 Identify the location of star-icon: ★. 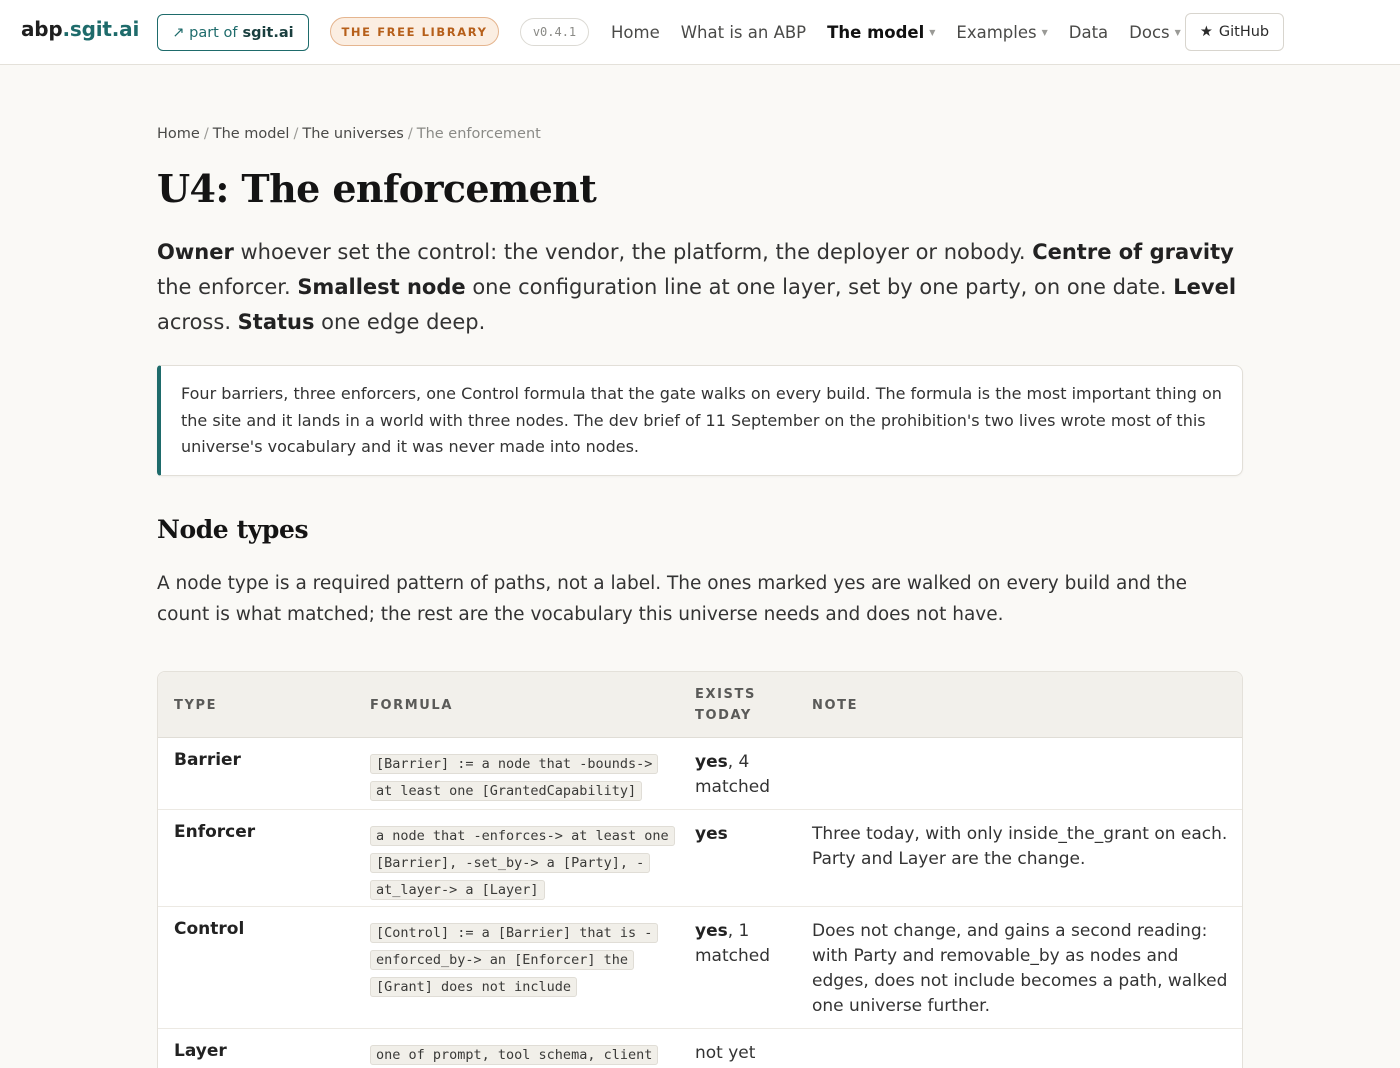
(1206, 32).